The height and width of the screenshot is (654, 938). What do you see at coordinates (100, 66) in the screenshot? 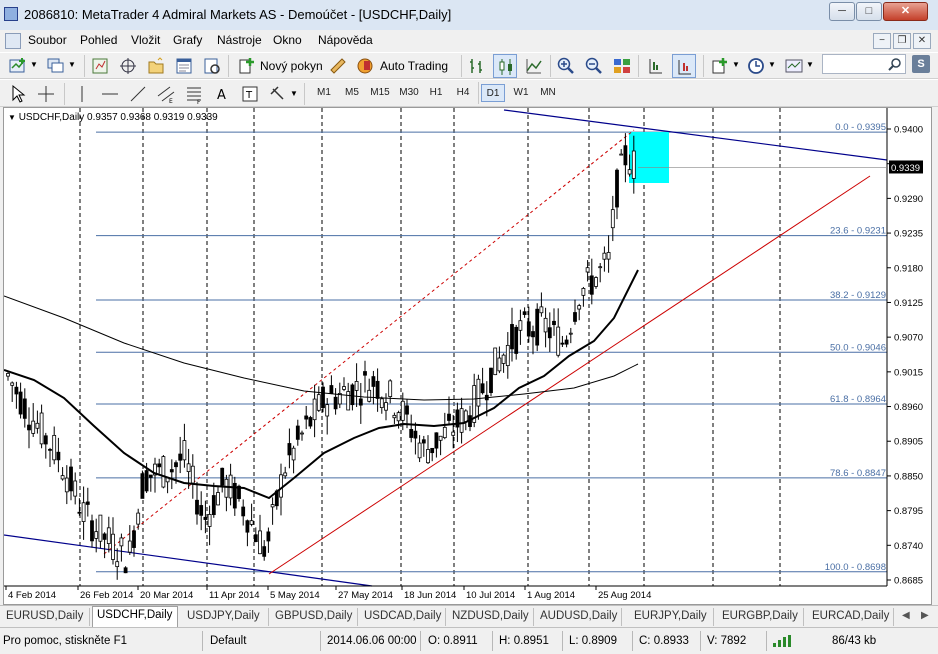
I see `market-watch-icon` at bounding box center [100, 66].